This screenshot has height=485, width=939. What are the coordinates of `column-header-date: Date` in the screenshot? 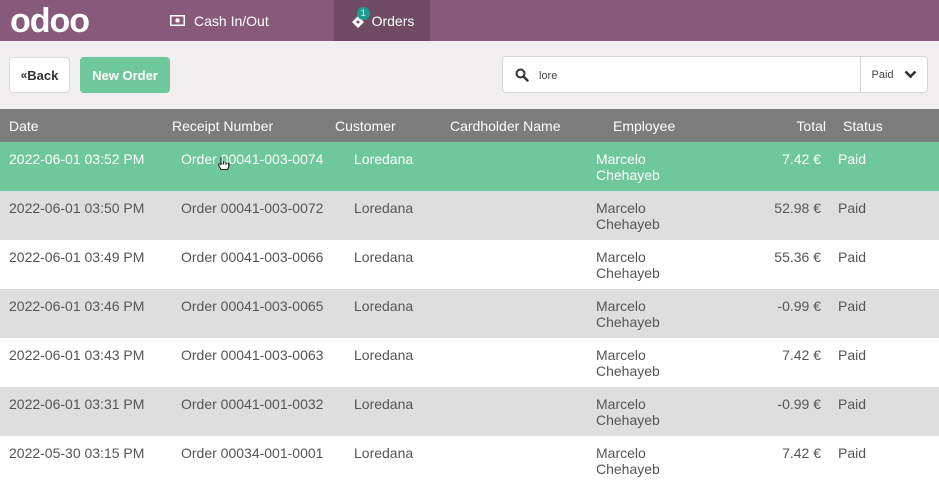 It's located at (24, 126).